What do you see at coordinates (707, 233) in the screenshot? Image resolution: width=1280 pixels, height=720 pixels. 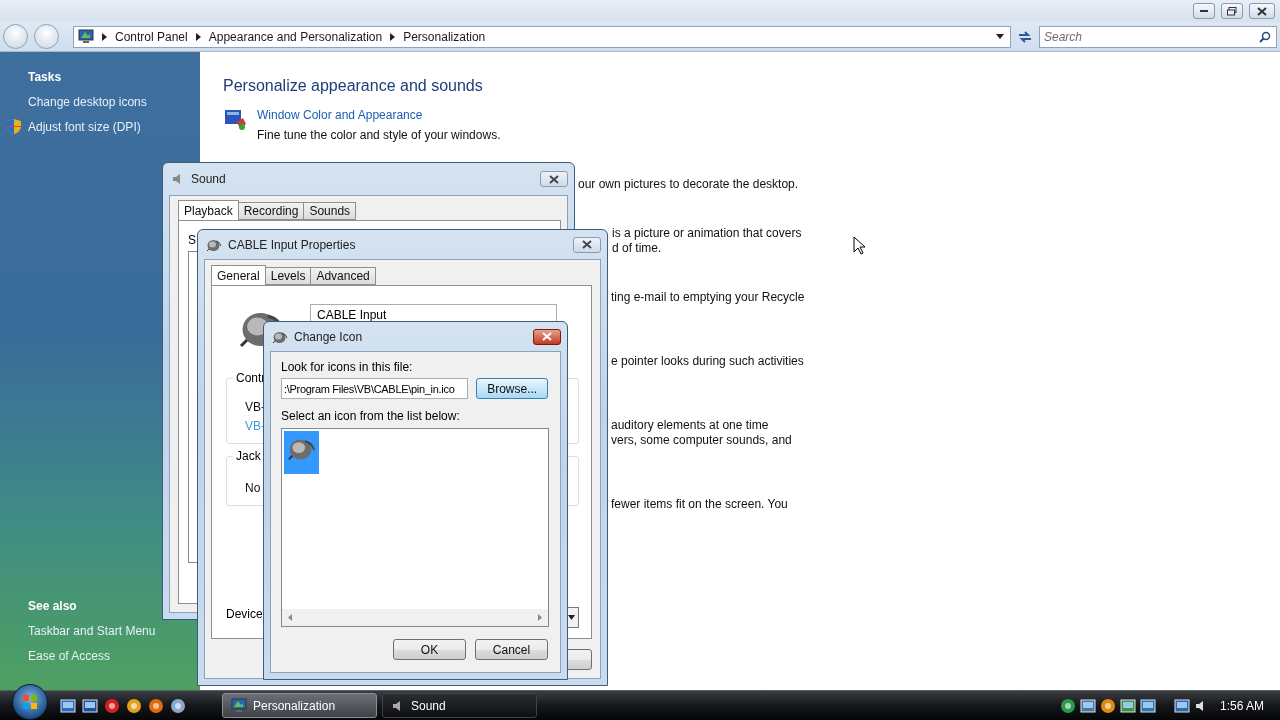 I see `section-description: is a picture or animation that covers` at bounding box center [707, 233].